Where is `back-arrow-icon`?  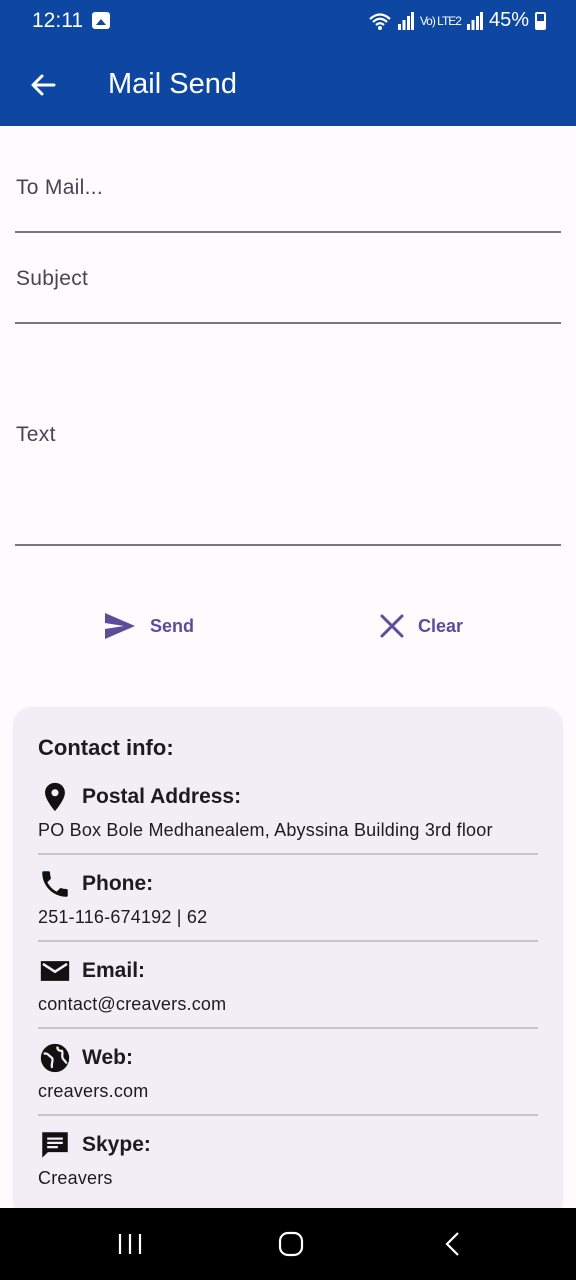
back-arrow-icon is located at coordinates (43, 85).